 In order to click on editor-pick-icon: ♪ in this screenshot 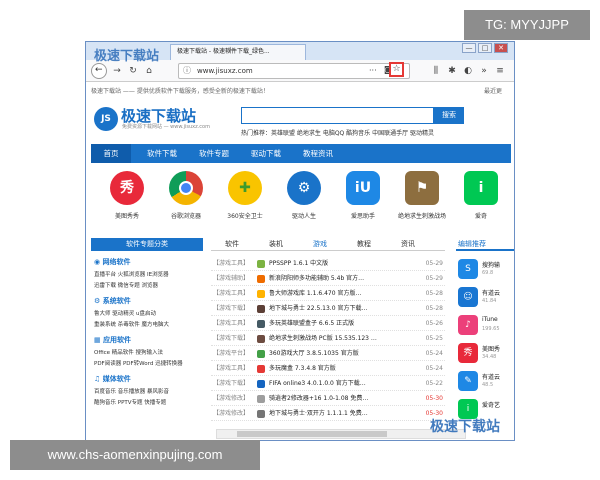, I will do `click(468, 325)`.